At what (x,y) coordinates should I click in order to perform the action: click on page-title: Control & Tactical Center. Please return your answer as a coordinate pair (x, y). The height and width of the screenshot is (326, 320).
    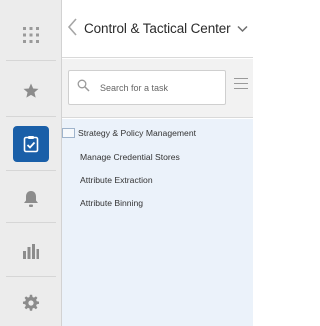
    Looking at the image, I should click on (157, 28).